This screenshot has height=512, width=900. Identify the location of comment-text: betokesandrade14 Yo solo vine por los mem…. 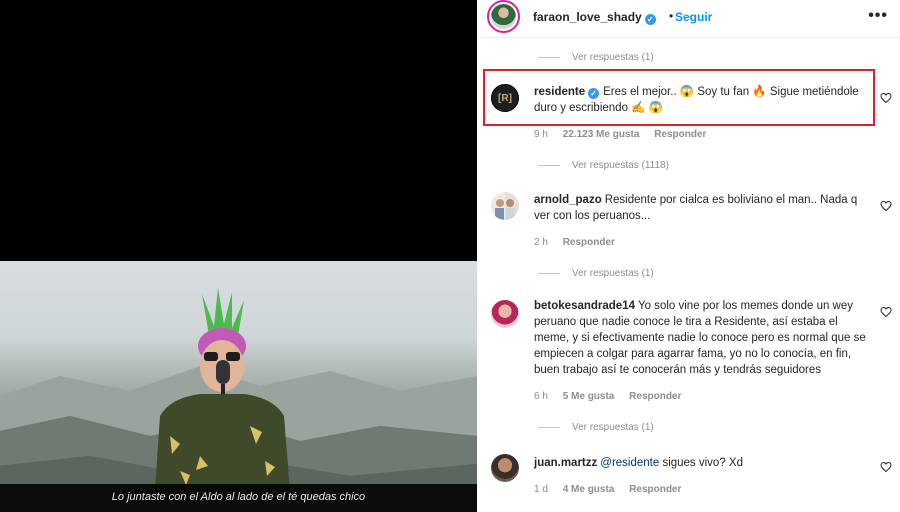
(700, 338).